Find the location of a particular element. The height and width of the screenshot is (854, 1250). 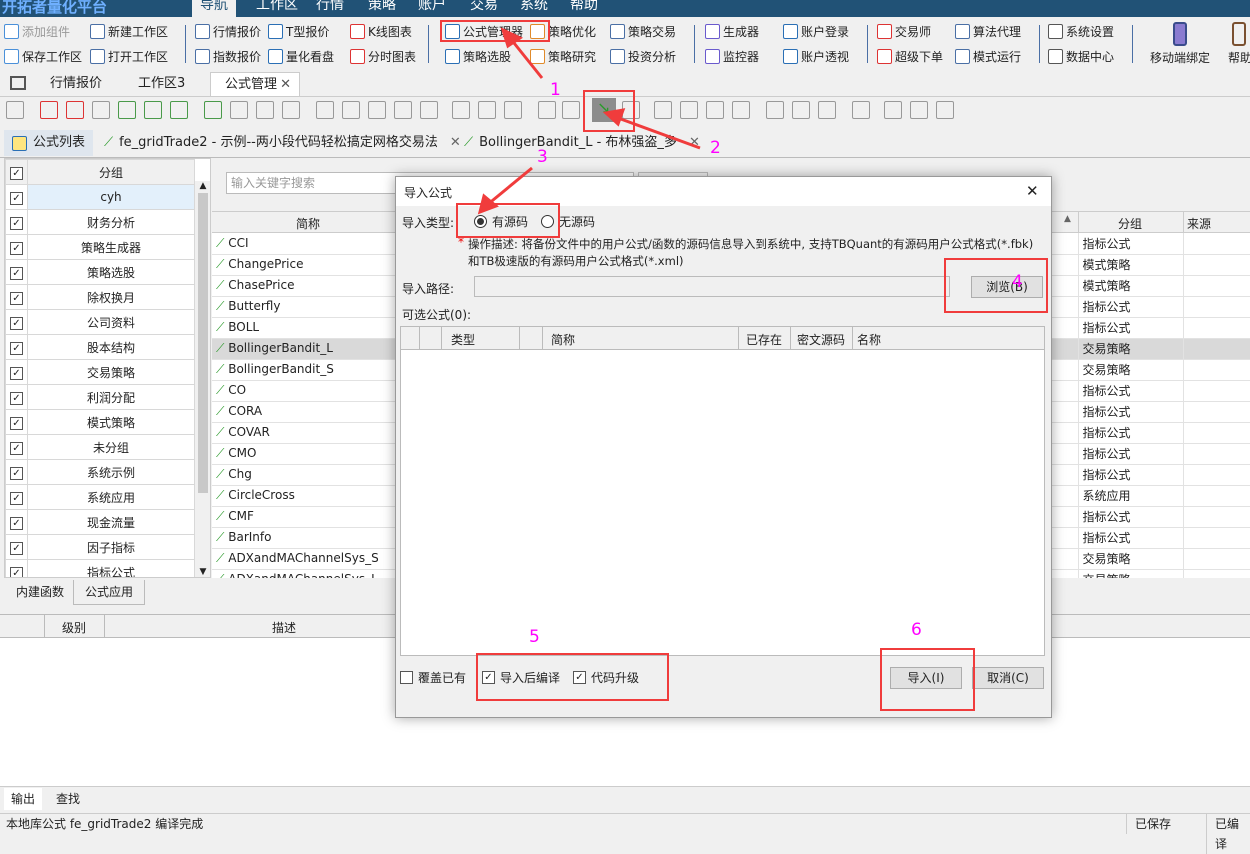

annotation-number-2: 2 is located at coordinates (715, 148).